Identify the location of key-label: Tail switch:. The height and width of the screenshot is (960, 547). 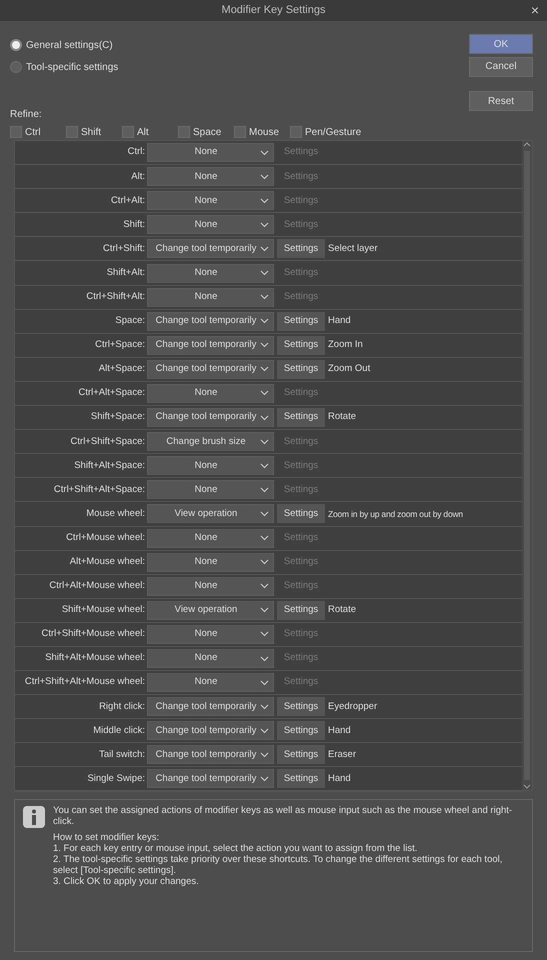
(122, 755).